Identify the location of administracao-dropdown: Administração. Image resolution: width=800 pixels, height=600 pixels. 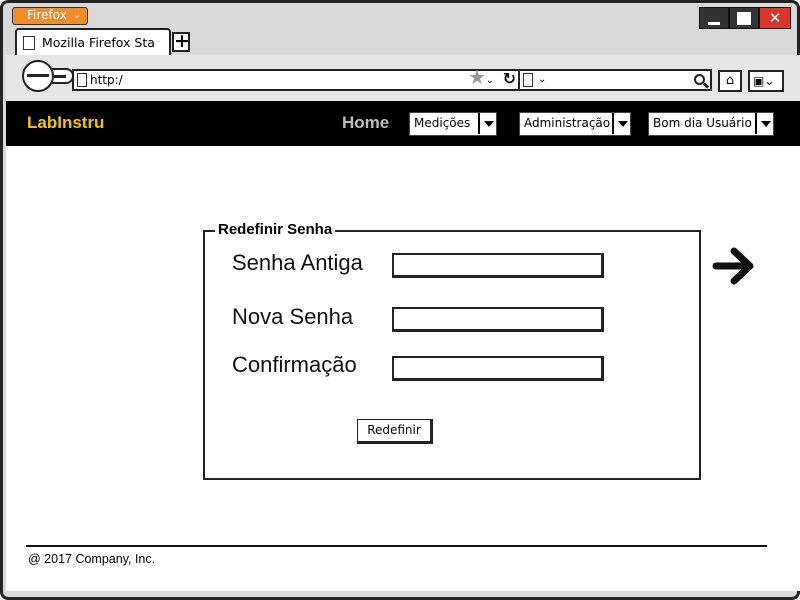
(575, 124).